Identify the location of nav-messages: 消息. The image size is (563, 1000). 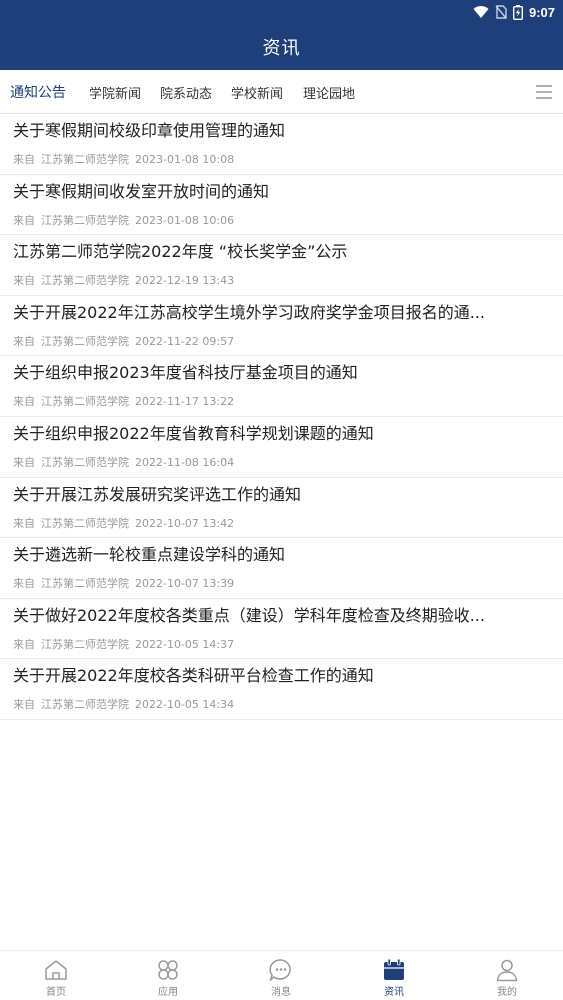
(281, 975).